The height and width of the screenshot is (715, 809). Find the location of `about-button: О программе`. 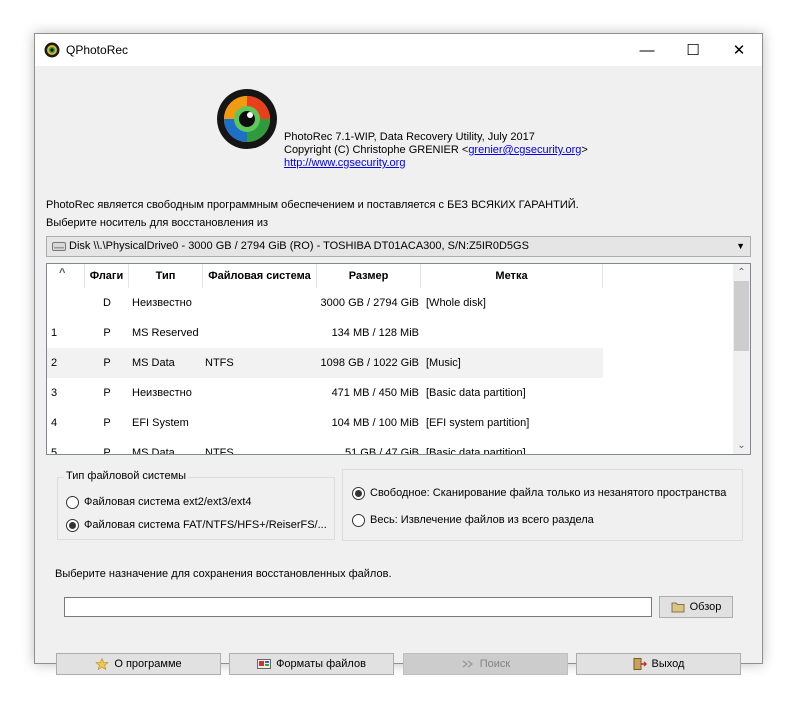

about-button: О программе is located at coordinates (138, 664).